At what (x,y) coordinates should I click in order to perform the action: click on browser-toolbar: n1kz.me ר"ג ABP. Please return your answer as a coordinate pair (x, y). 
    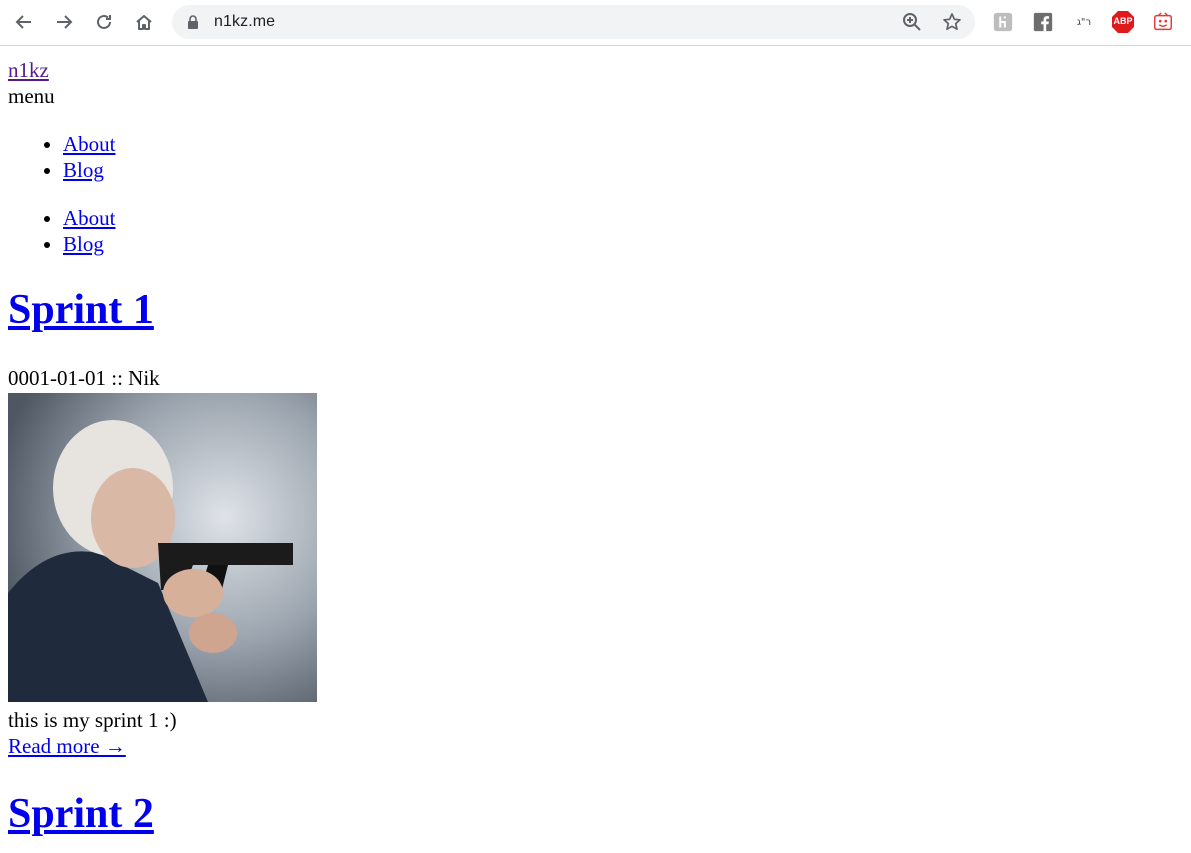
    Looking at the image, I should click on (595, 23).